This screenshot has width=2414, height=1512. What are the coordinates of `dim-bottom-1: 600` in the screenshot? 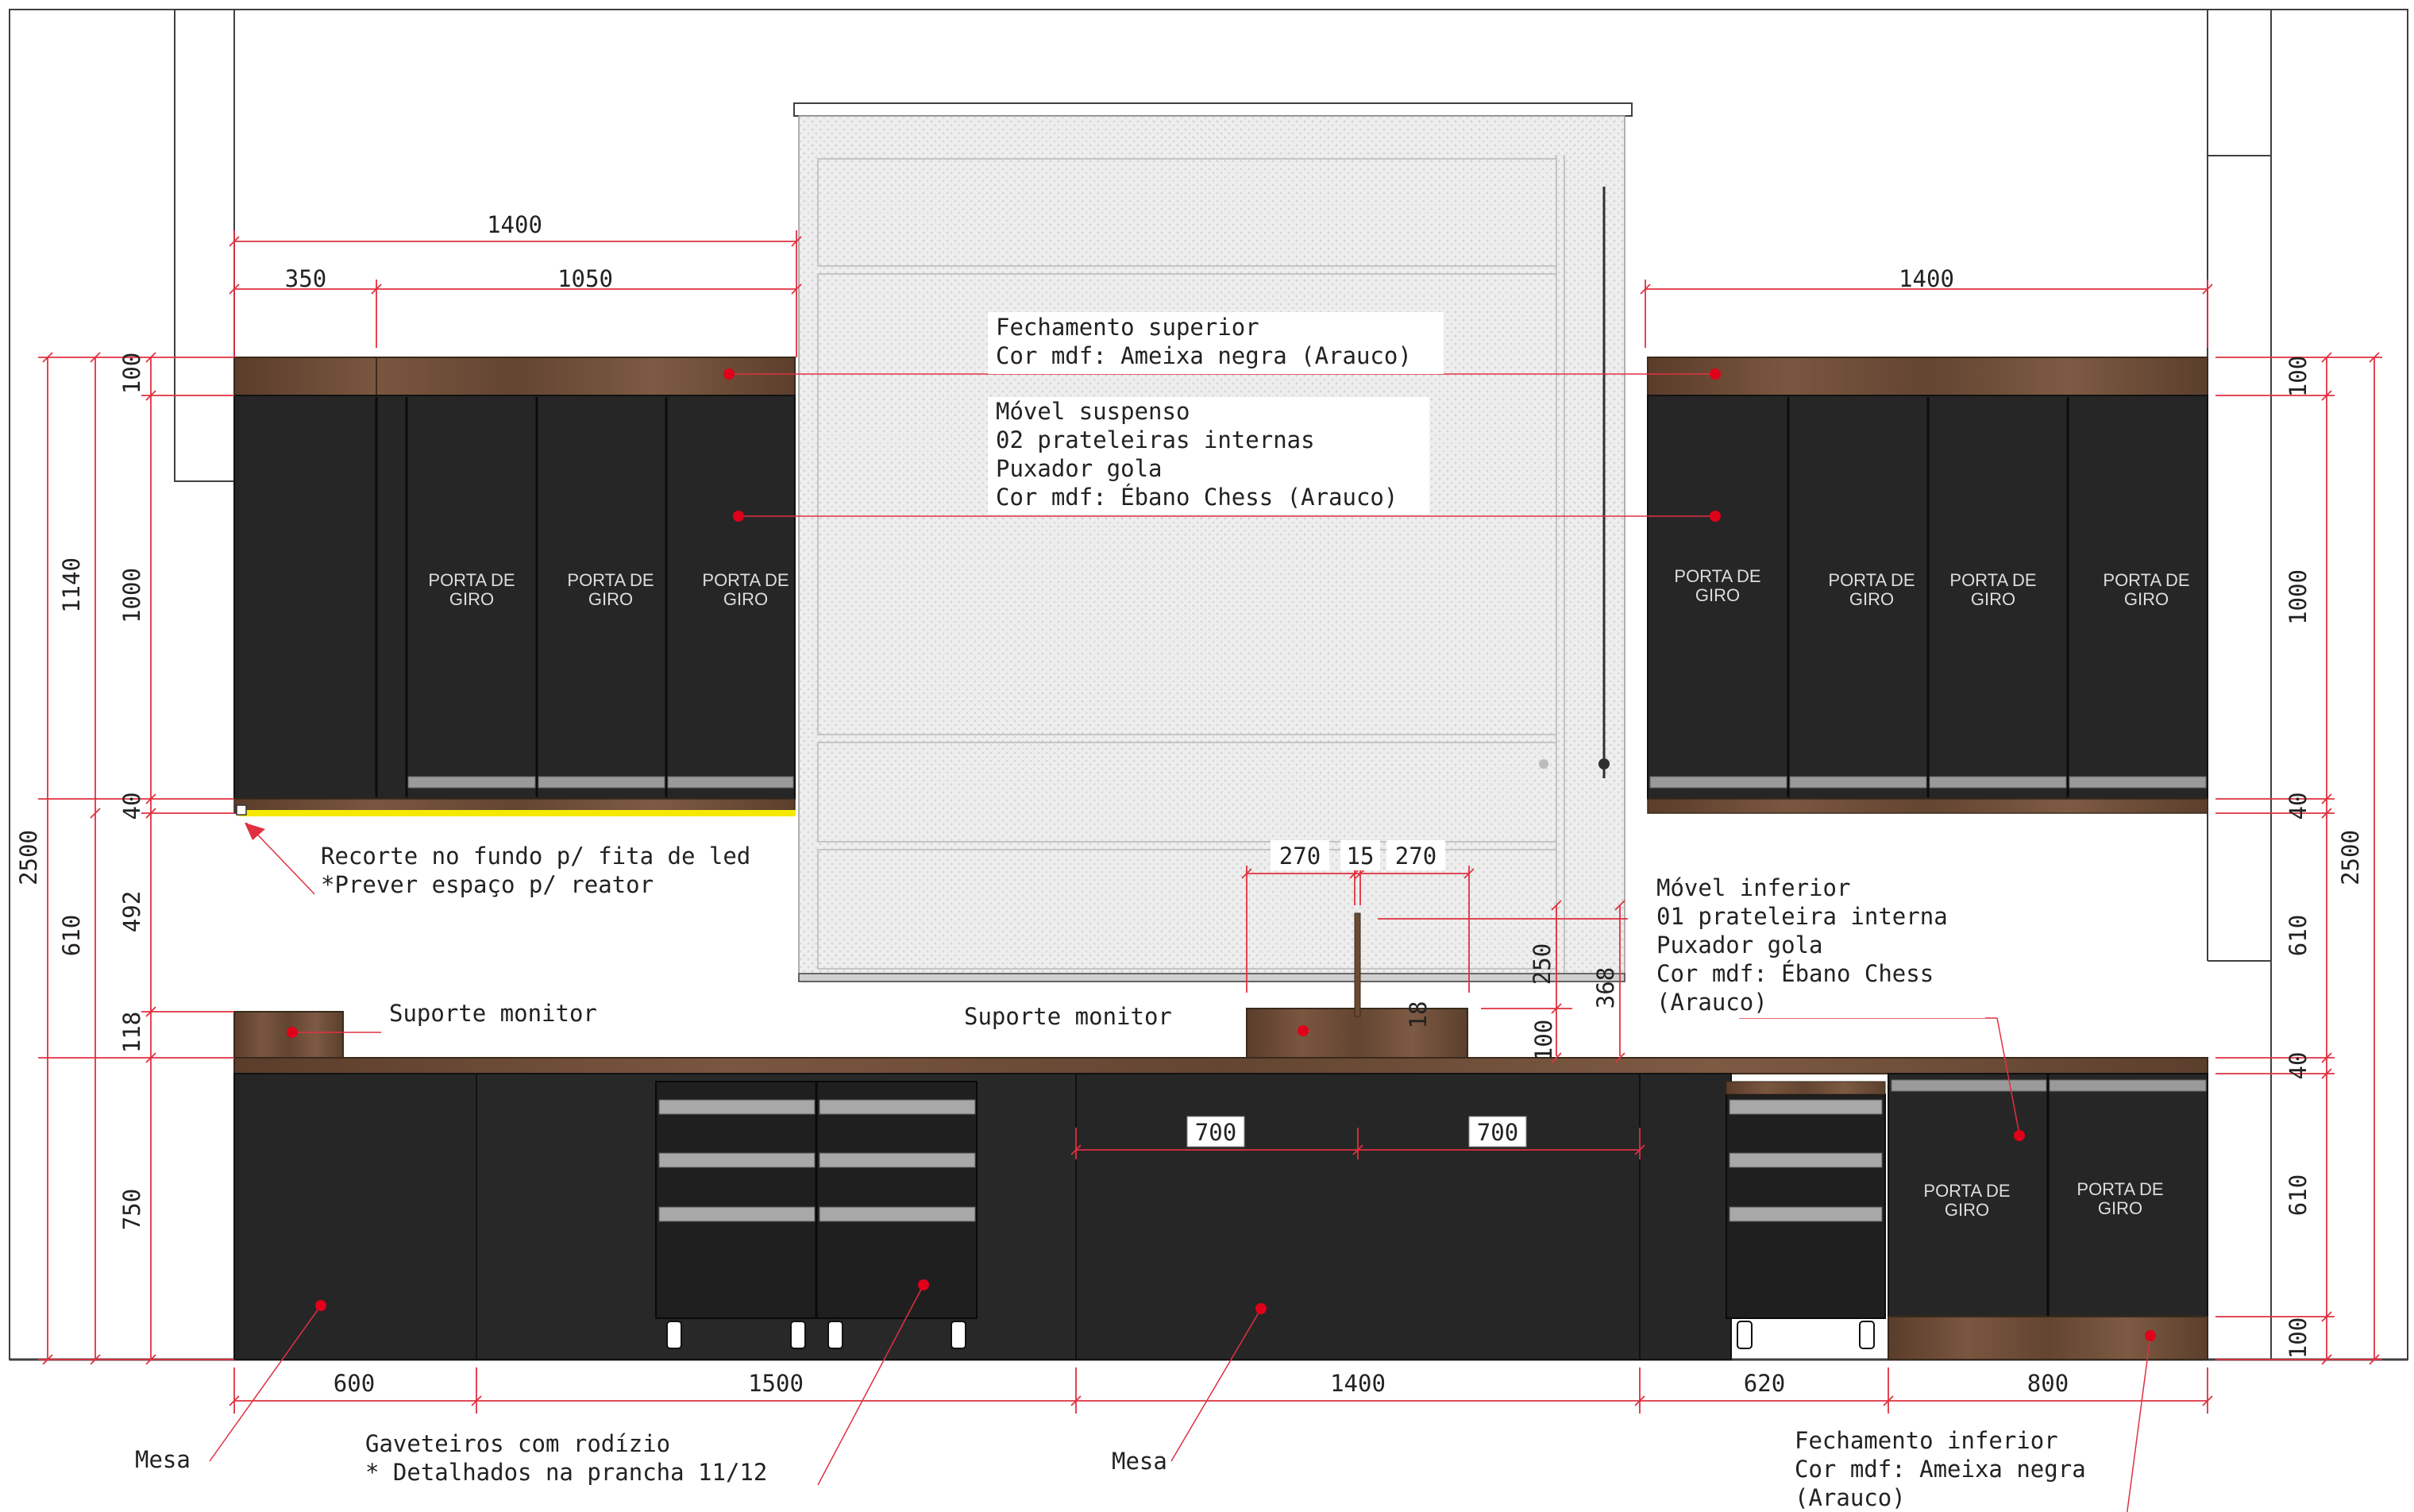 It's located at (354, 1383).